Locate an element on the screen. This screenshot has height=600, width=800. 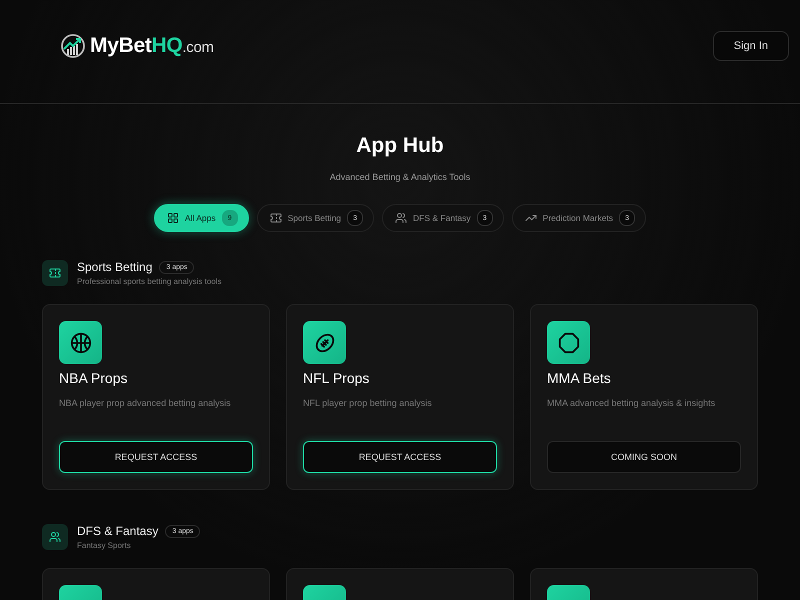
section-subtitle: Professional sports betting analysis tools is located at coordinates (149, 281).